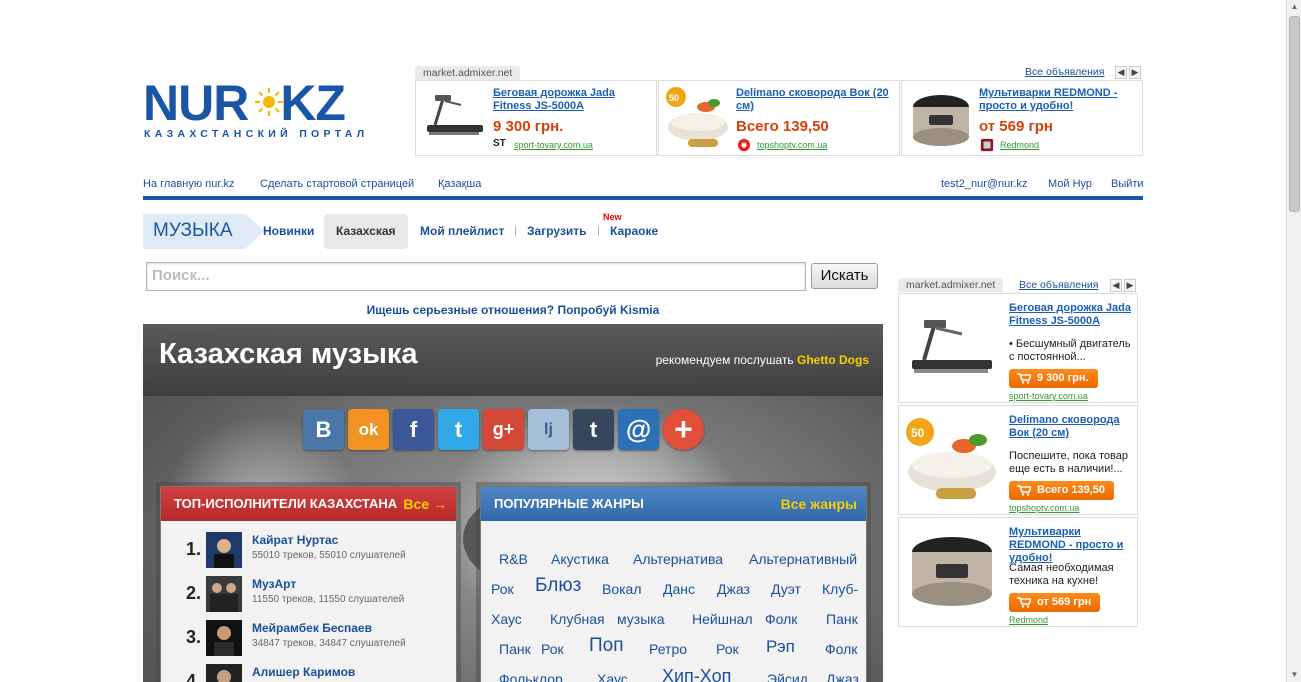 The height and width of the screenshot is (682, 1301). Describe the element at coordinates (337, 184) in the screenshot. I see `make-start-page-link: Сделать стартовой страницей` at that location.